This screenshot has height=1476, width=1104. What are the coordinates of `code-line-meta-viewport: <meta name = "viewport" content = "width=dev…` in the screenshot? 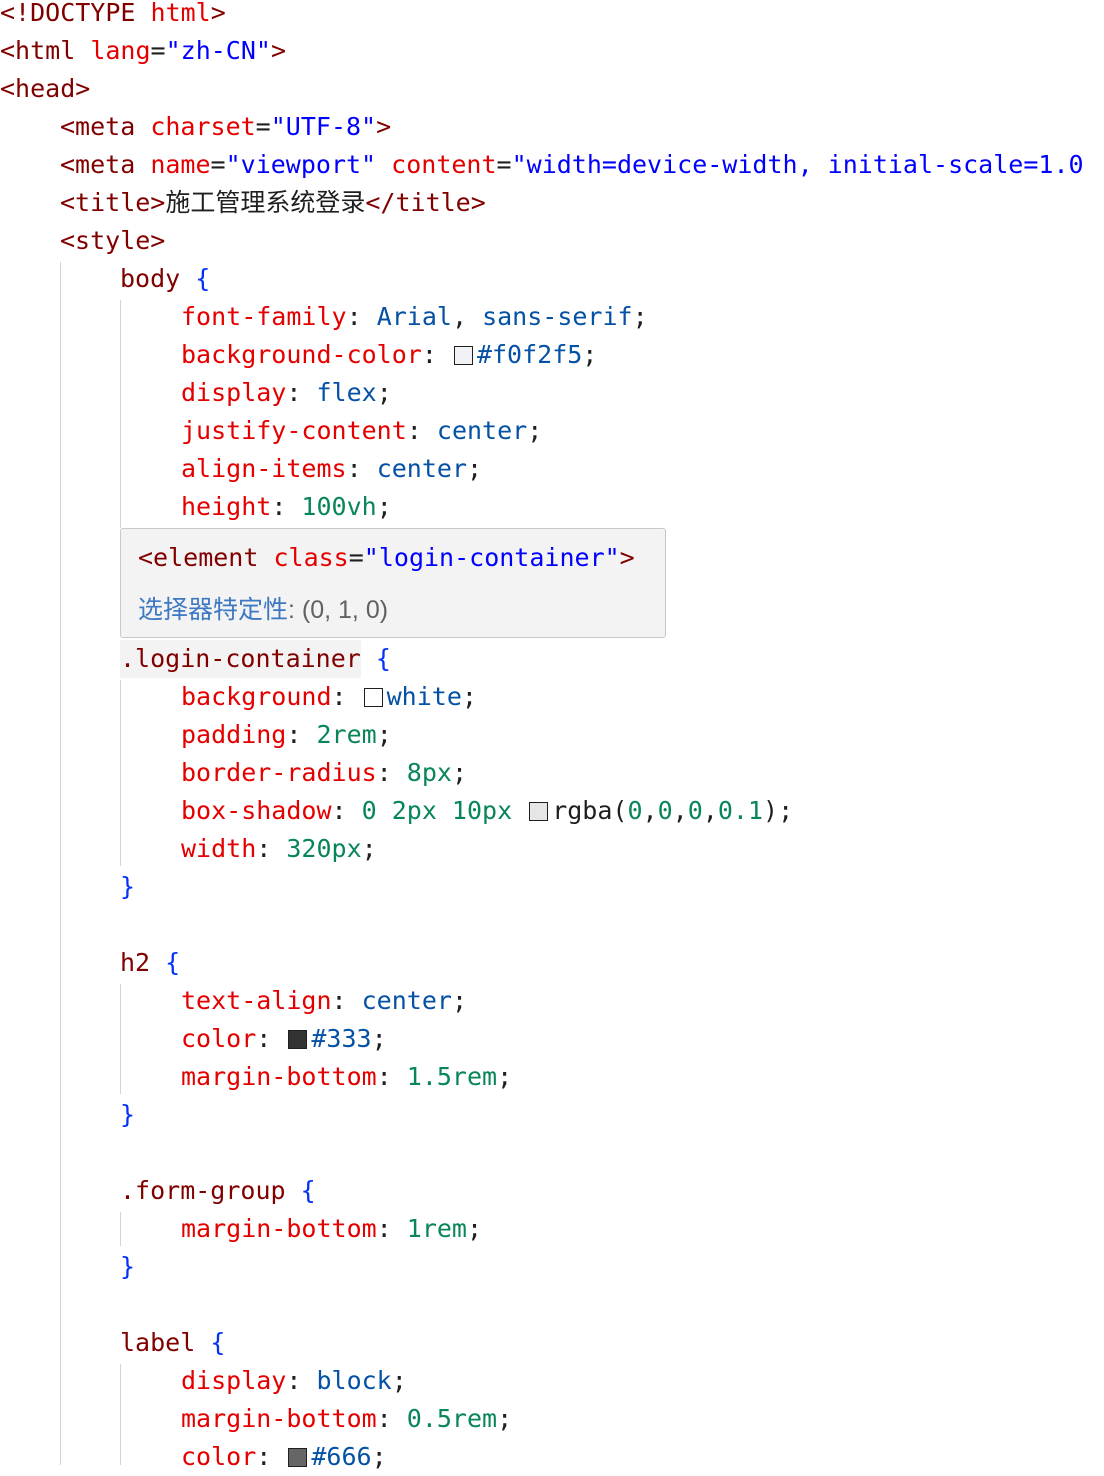 It's located at (572, 164).